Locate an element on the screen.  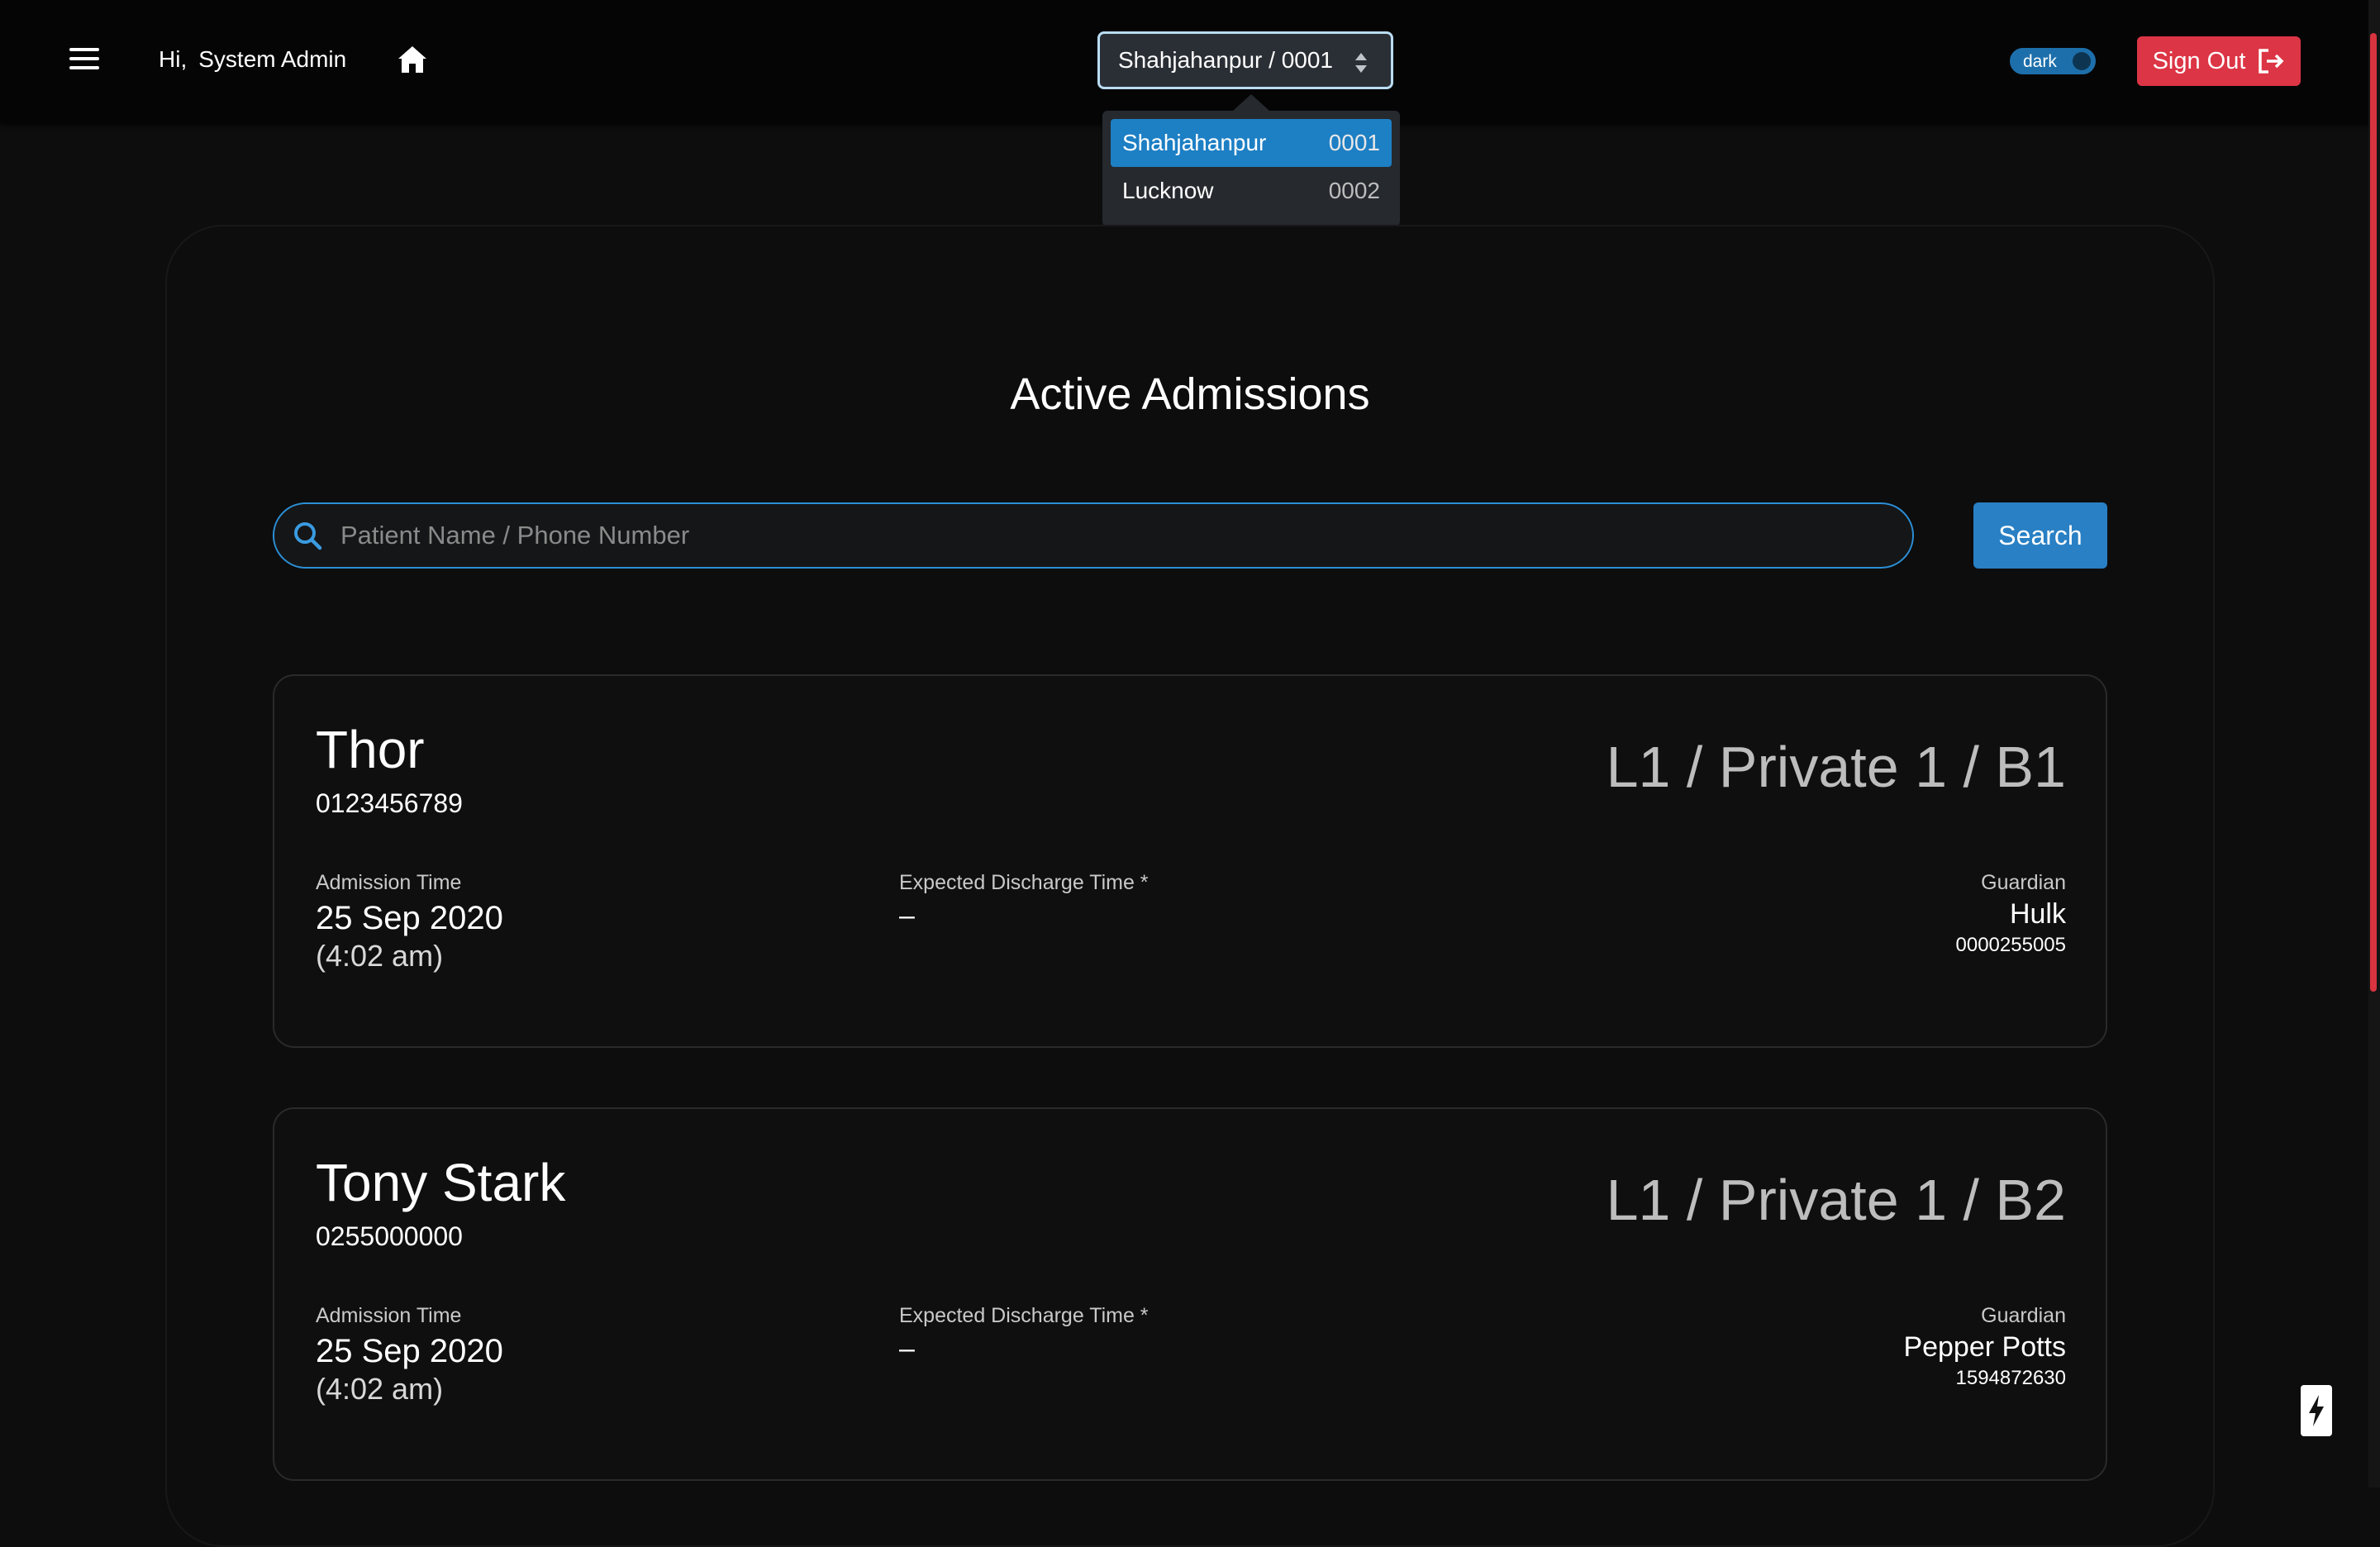
search-button: Search is located at coordinates (2040, 535).